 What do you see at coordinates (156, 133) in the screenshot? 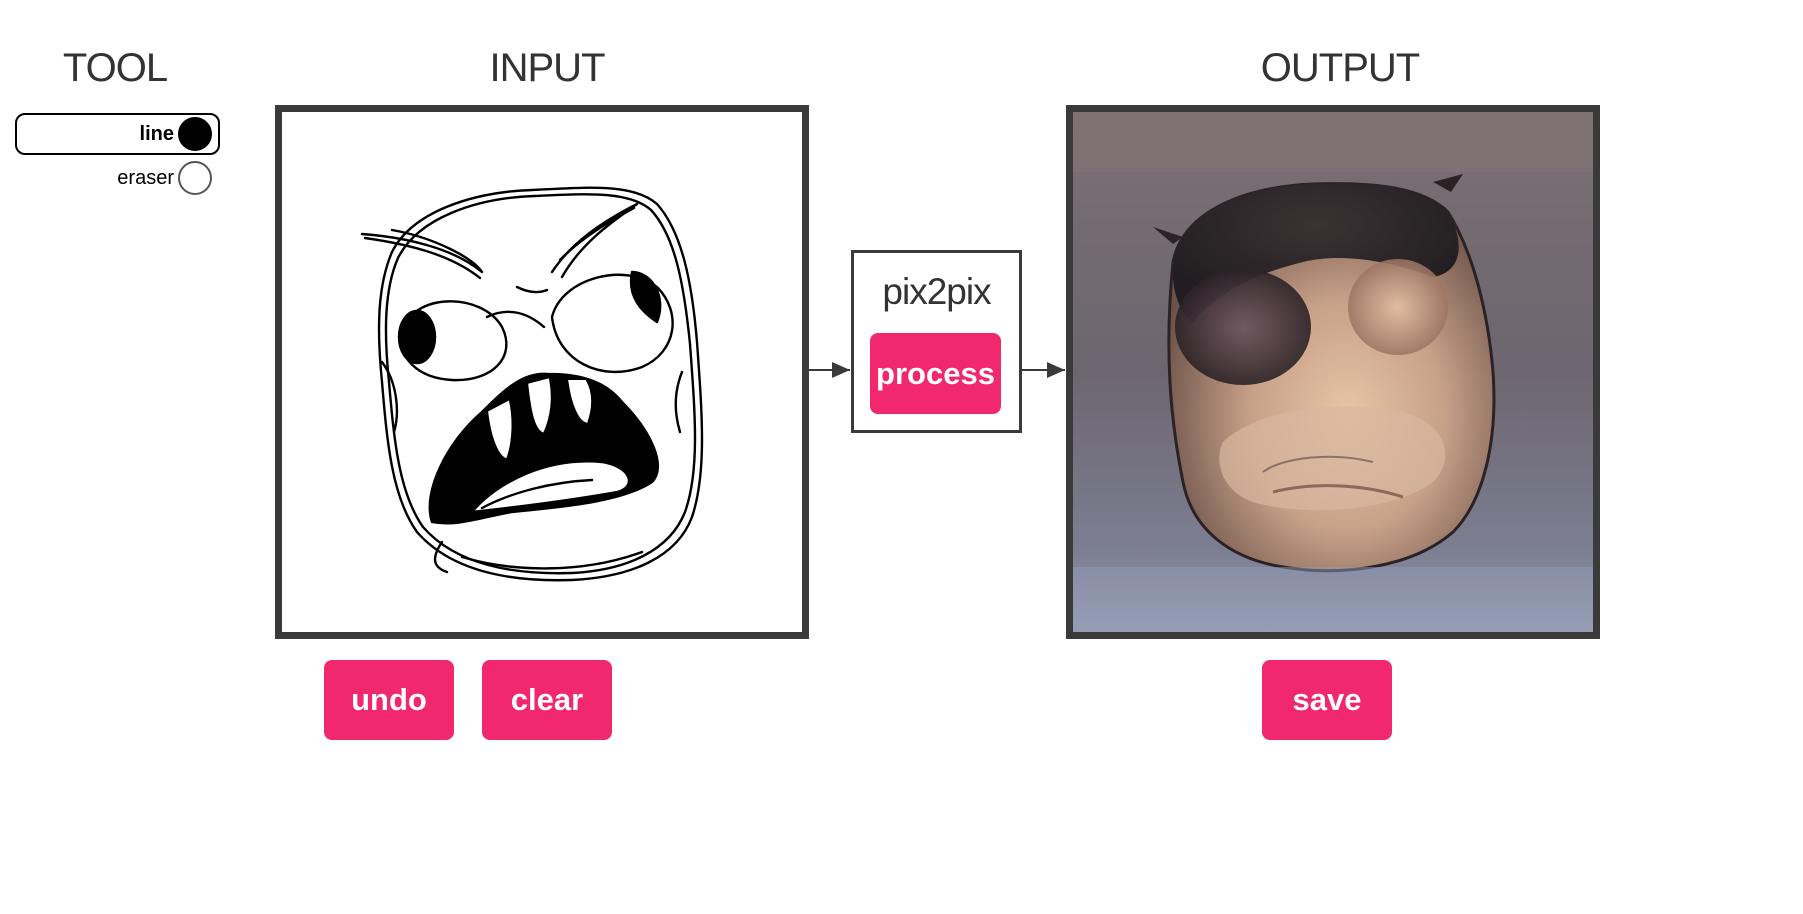
I see `tool-option-label: line` at bounding box center [156, 133].